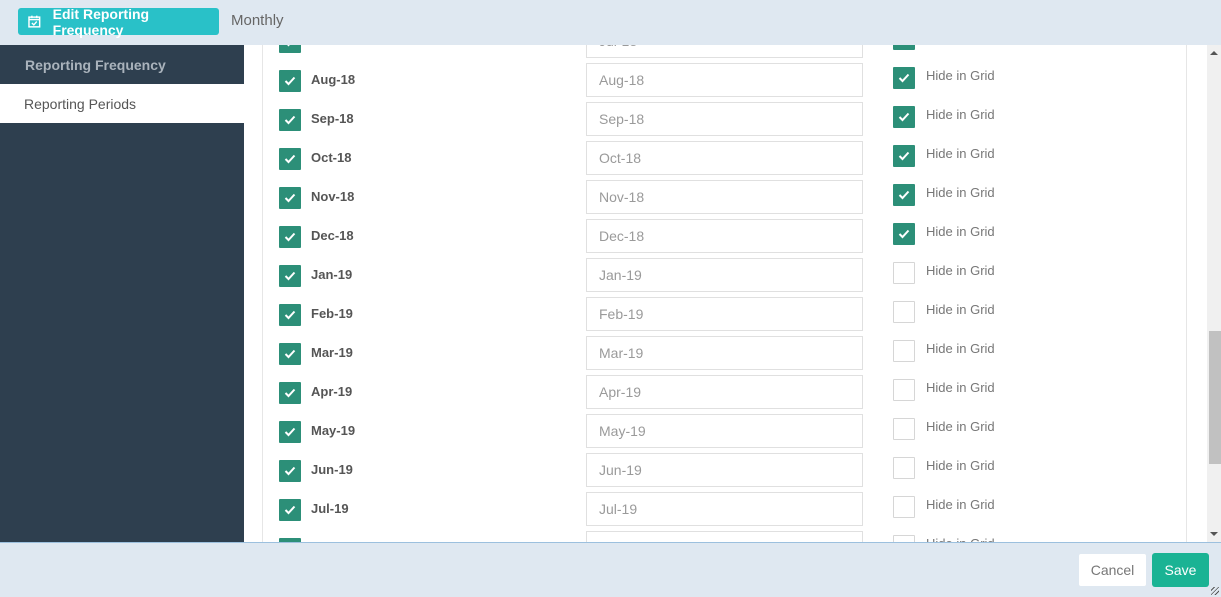 This screenshot has width=1221, height=597. Describe the element at coordinates (330, 46) in the screenshot. I see `period-label: Jul-18` at that location.